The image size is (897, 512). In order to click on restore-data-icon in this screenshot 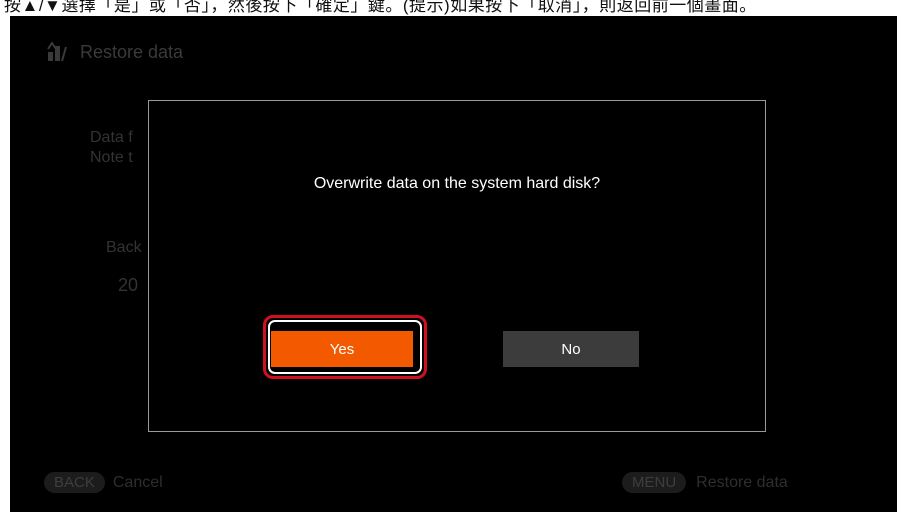, I will do `click(57, 52)`.